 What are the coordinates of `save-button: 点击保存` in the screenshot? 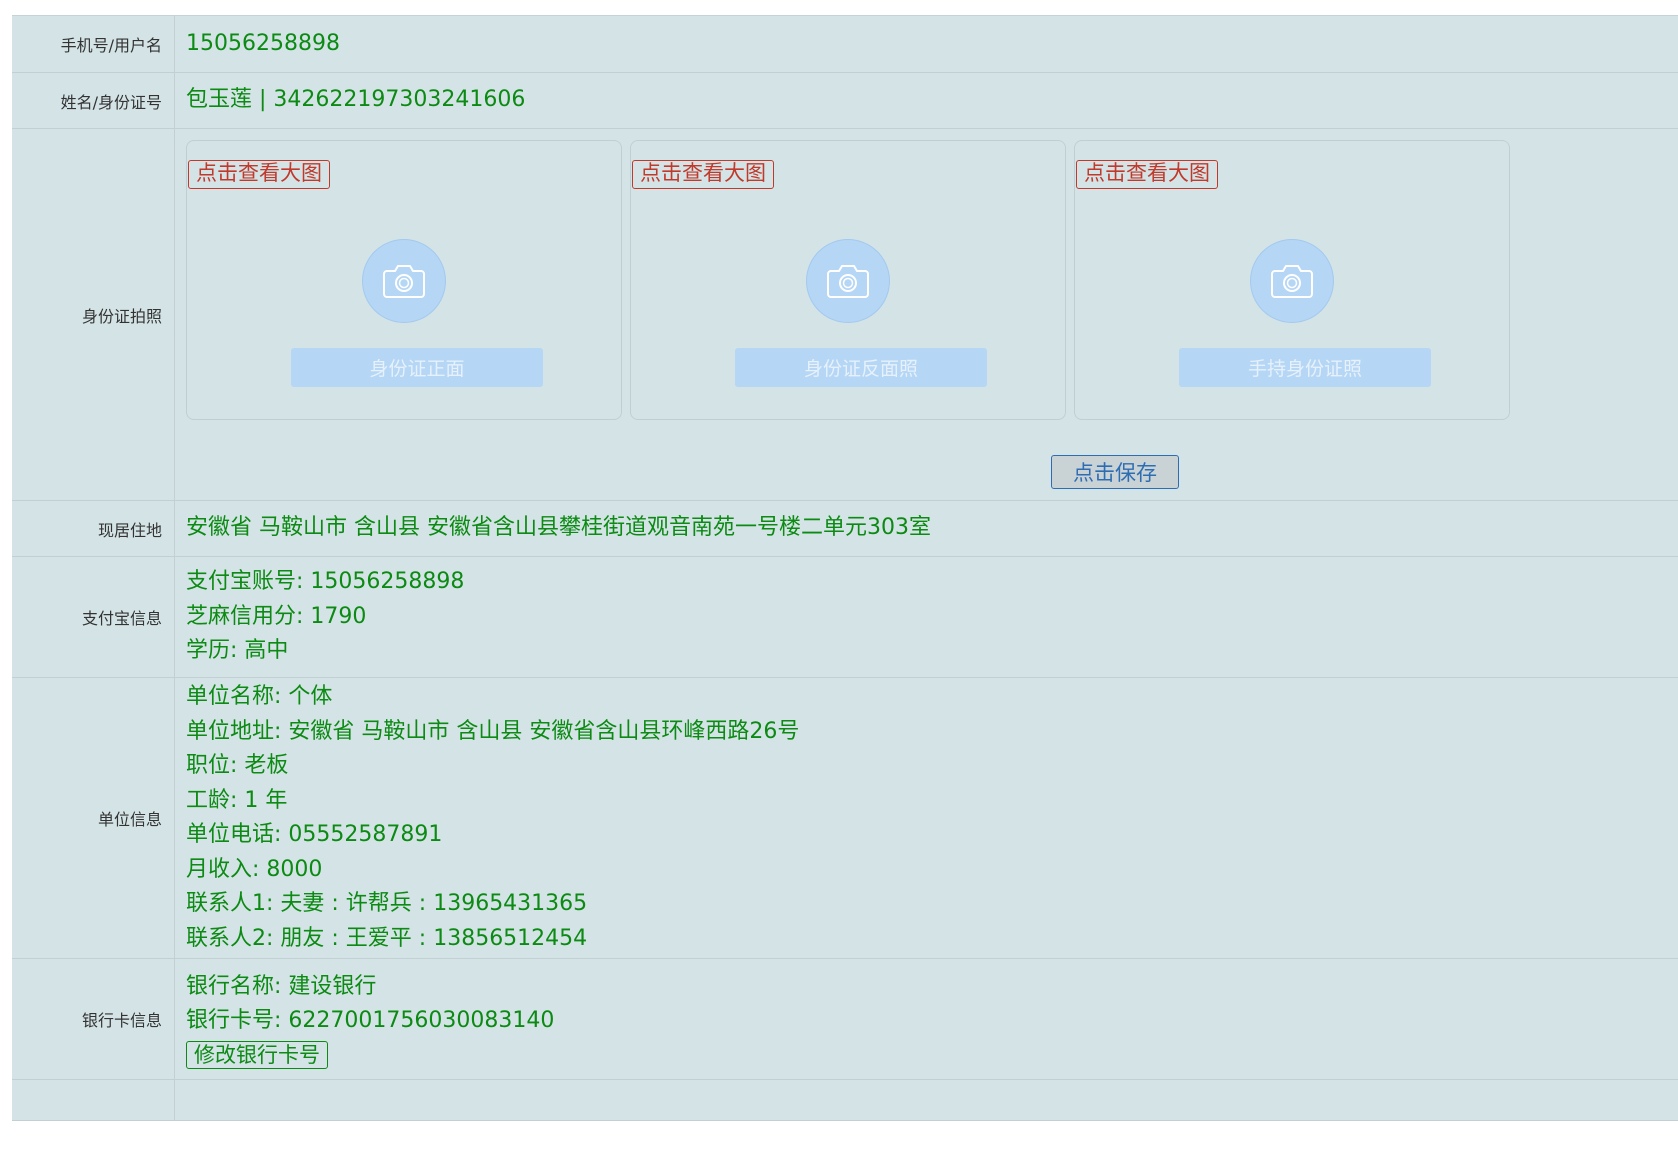 It's located at (1115, 472).